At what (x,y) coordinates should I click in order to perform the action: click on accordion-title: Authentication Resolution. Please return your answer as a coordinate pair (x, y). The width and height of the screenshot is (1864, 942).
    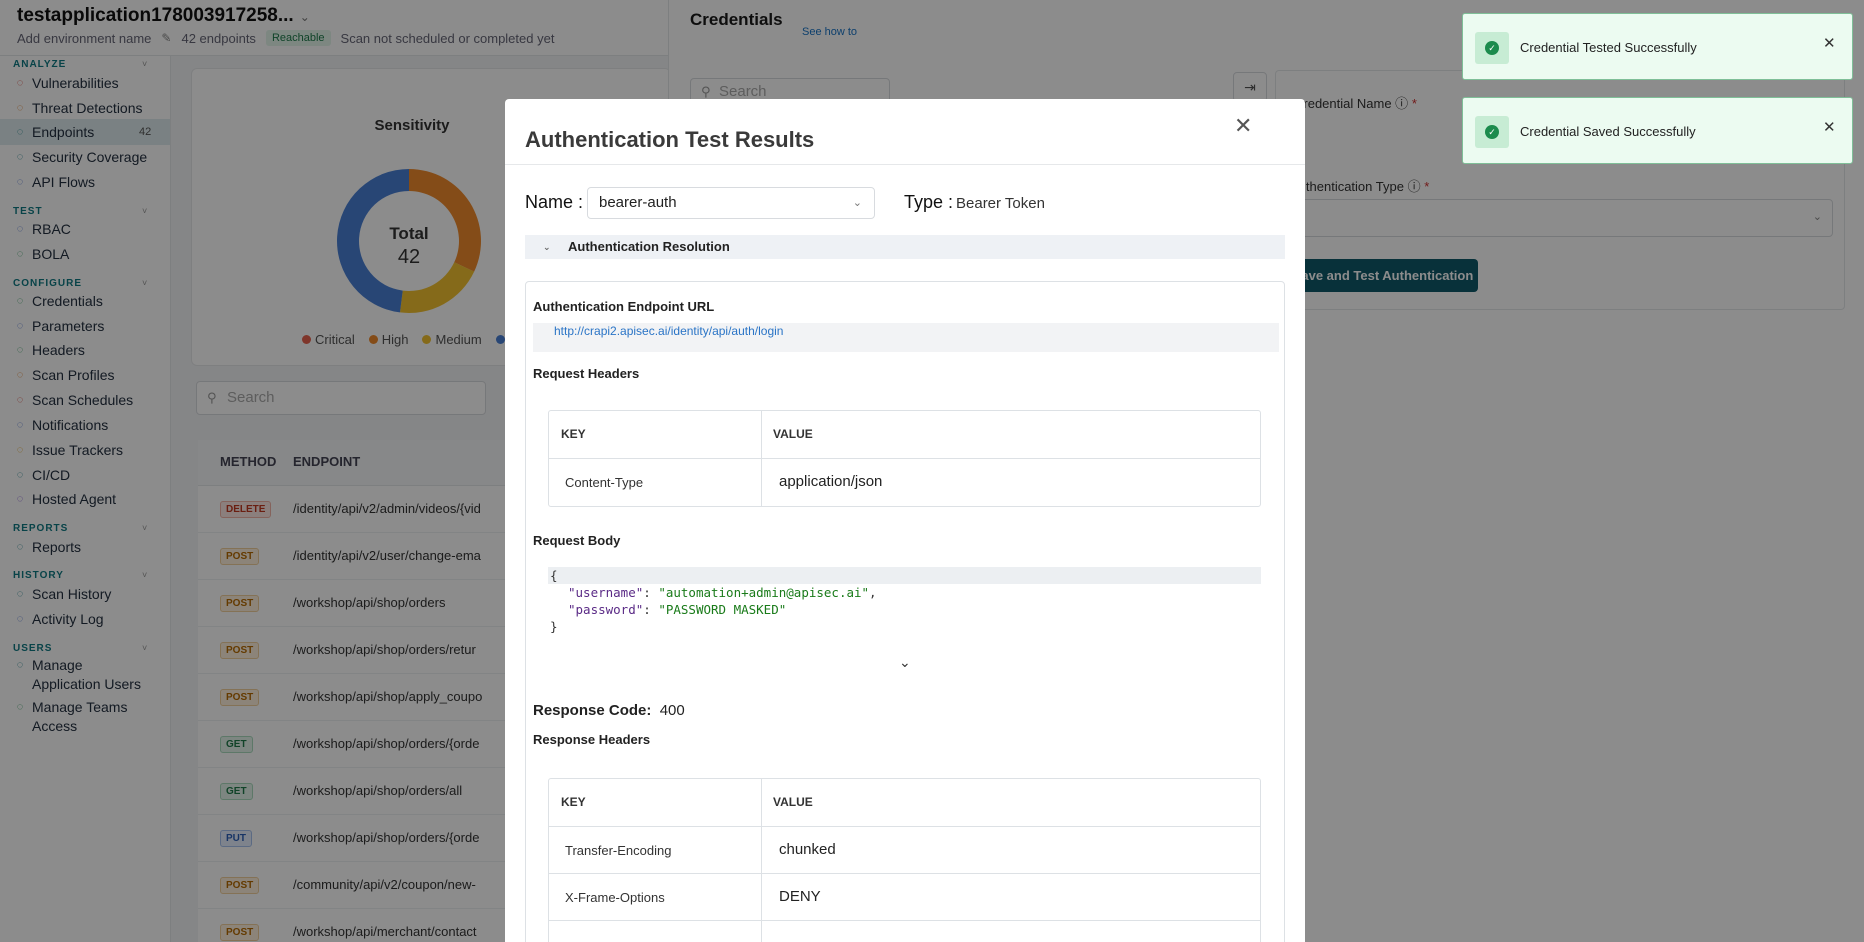
    Looking at the image, I should click on (649, 246).